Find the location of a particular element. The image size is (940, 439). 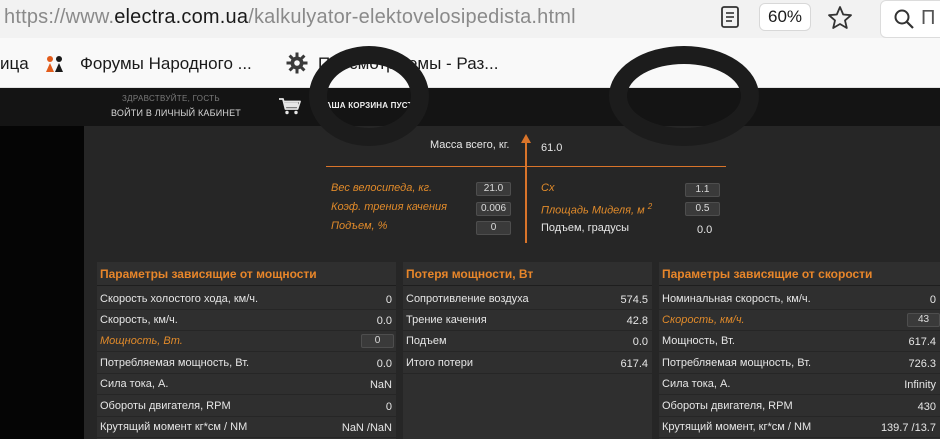

row-label: Скорость холостого хода, км/ч. is located at coordinates (179, 299).